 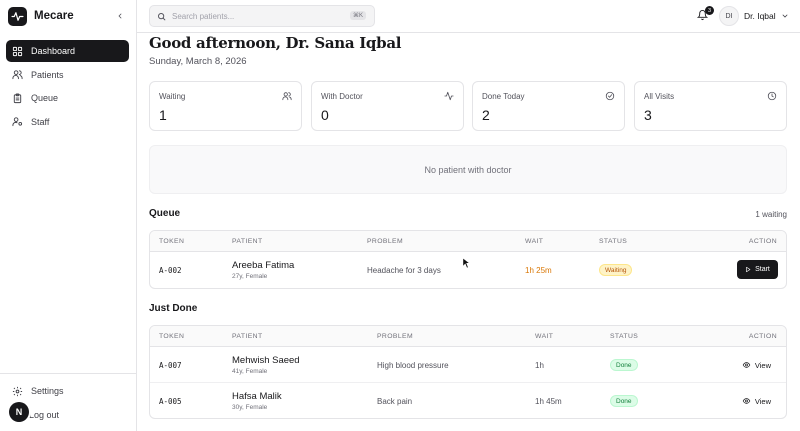 What do you see at coordinates (17, 98) in the screenshot?
I see `clipboard-icon` at bounding box center [17, 98].